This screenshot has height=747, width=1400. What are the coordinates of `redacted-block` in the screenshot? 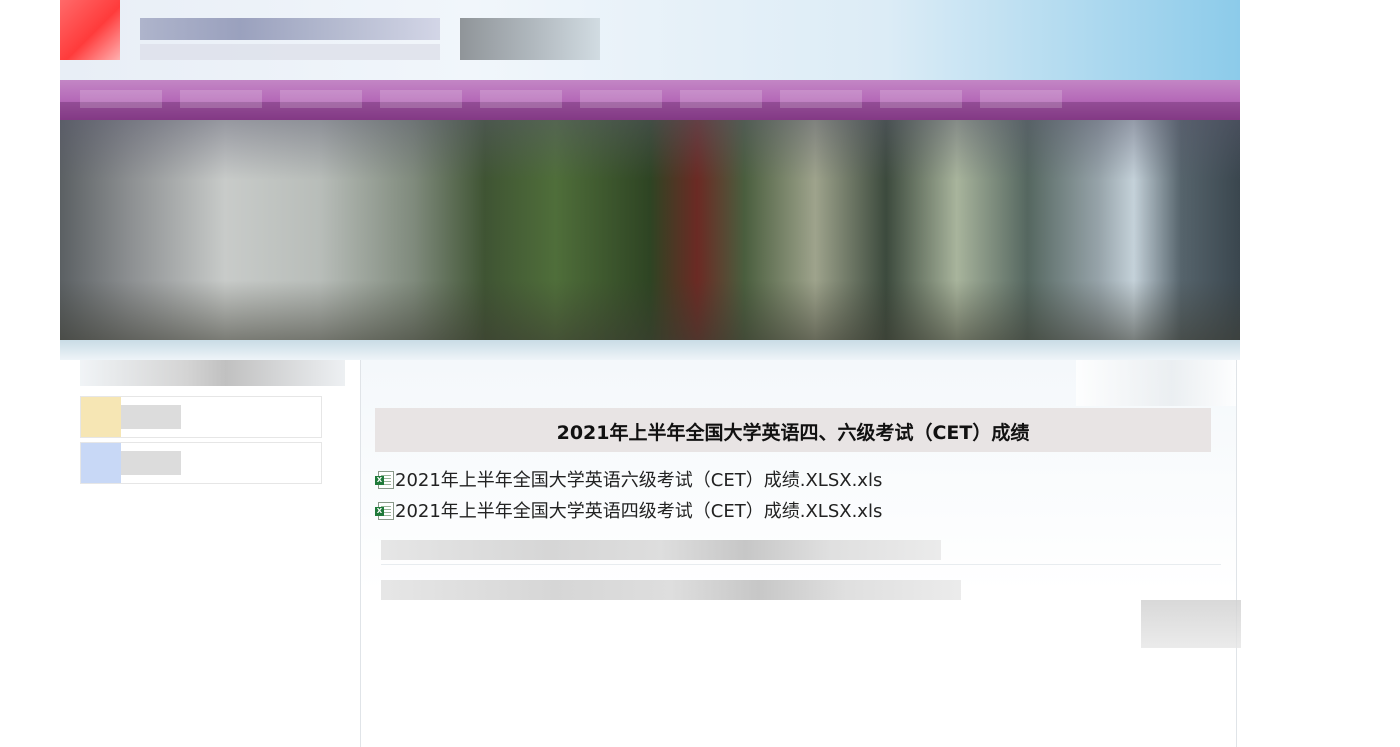 It's located at (1191, 624).